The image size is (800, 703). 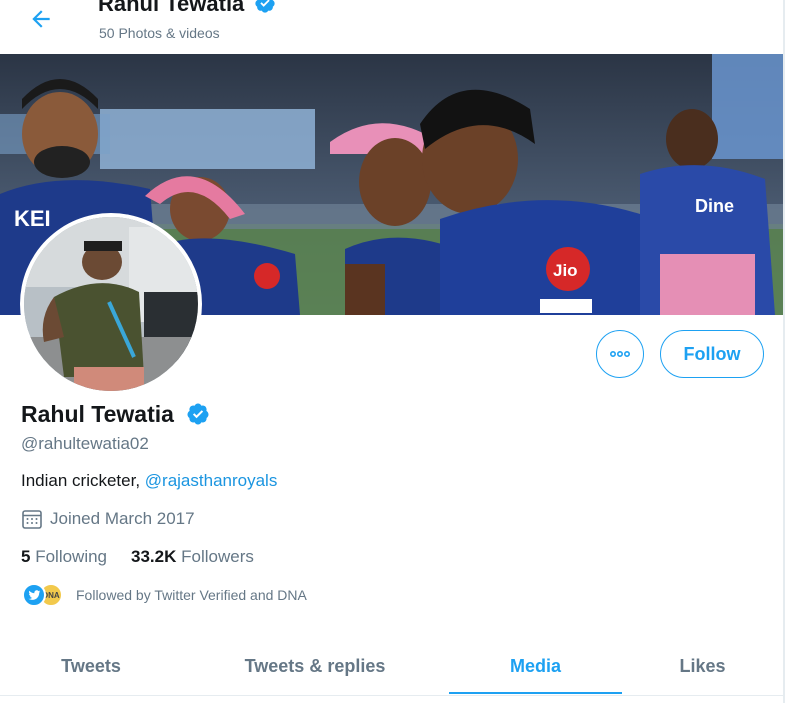 I want to click on tab-likes: Likes, so click(x=702, y=666).